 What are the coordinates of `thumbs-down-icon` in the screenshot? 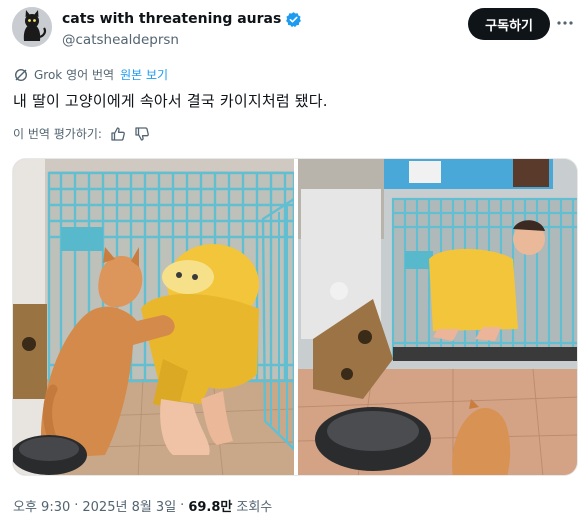 It's located at (142, 134).